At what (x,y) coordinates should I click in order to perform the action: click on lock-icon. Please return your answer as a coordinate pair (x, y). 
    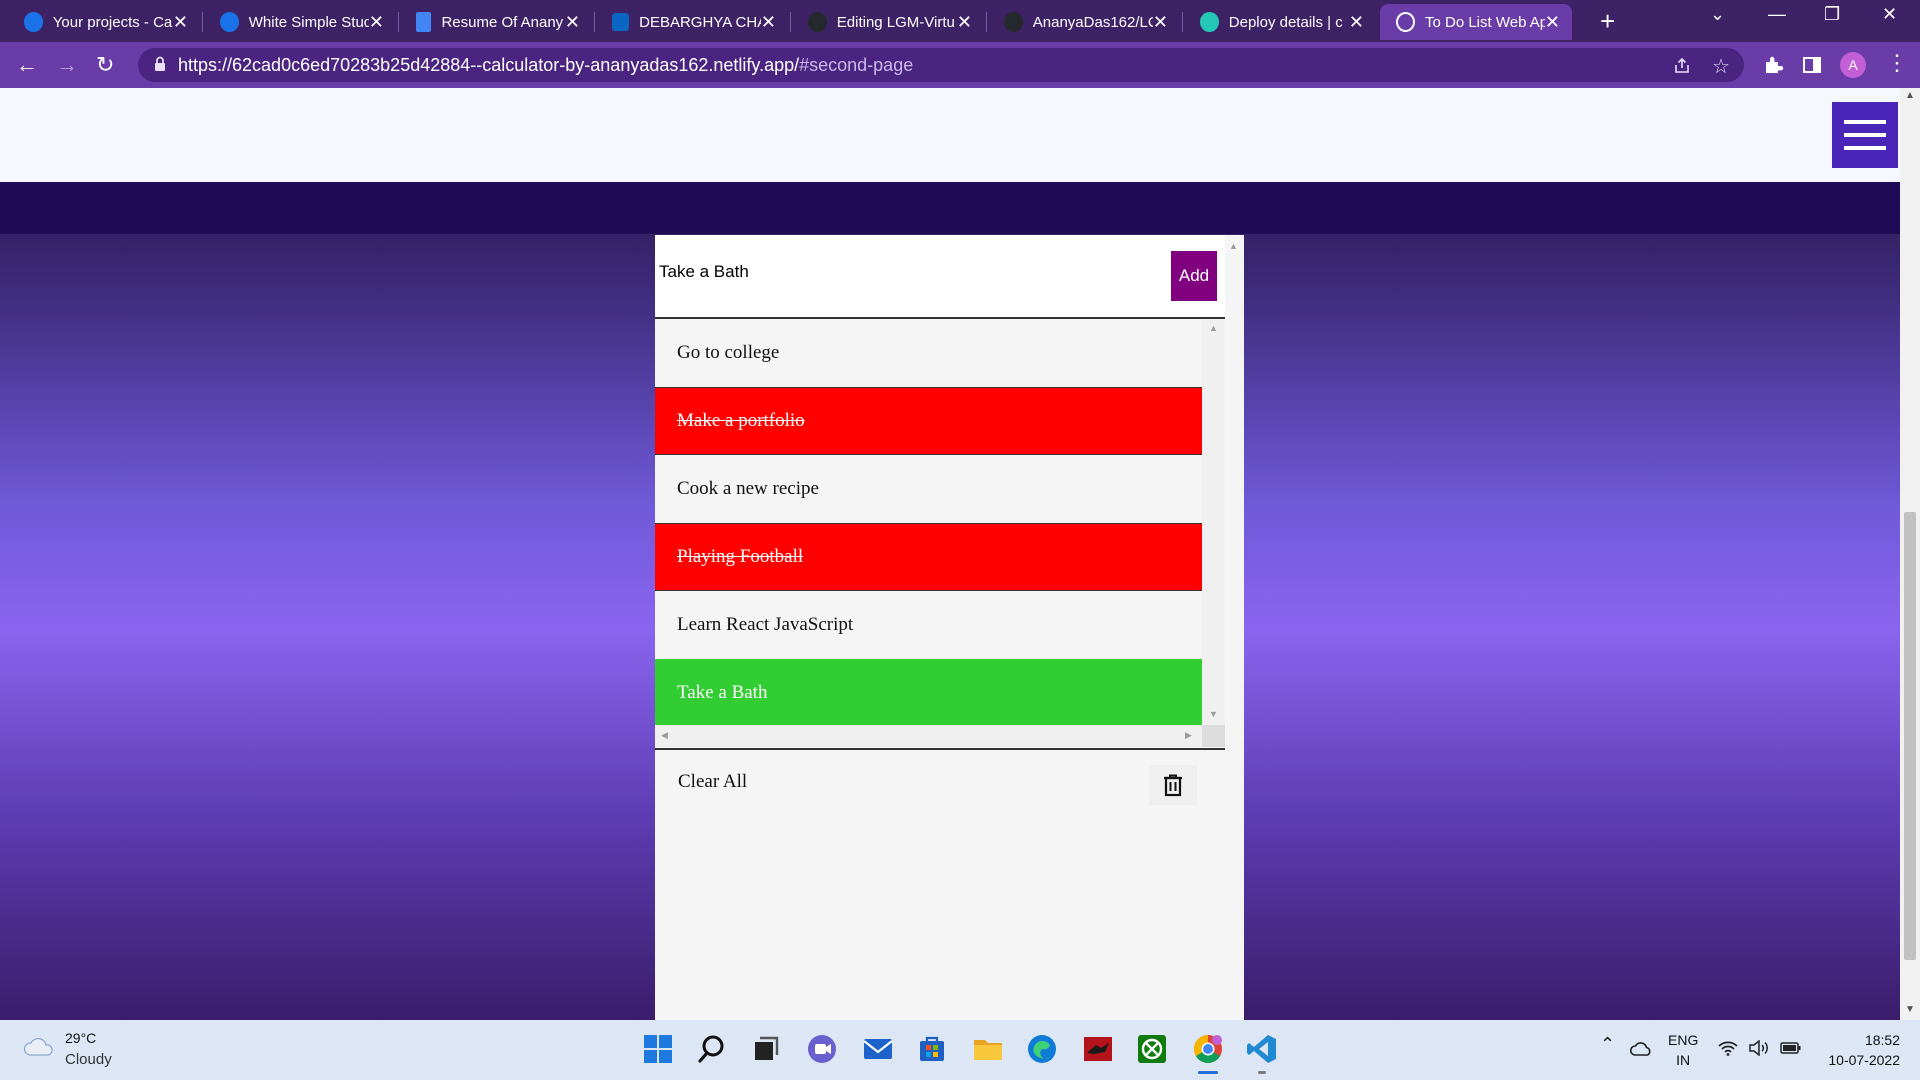
    Looking at the image, I should click on (160, 64).